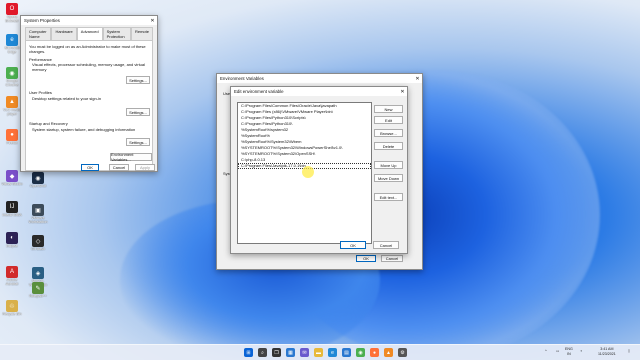 Image resolution: width=640 pixels, height=360 pixels. Describe the element at coordinates (388, 120) in the screenshot. I see `edit-button: Edit` at that location.